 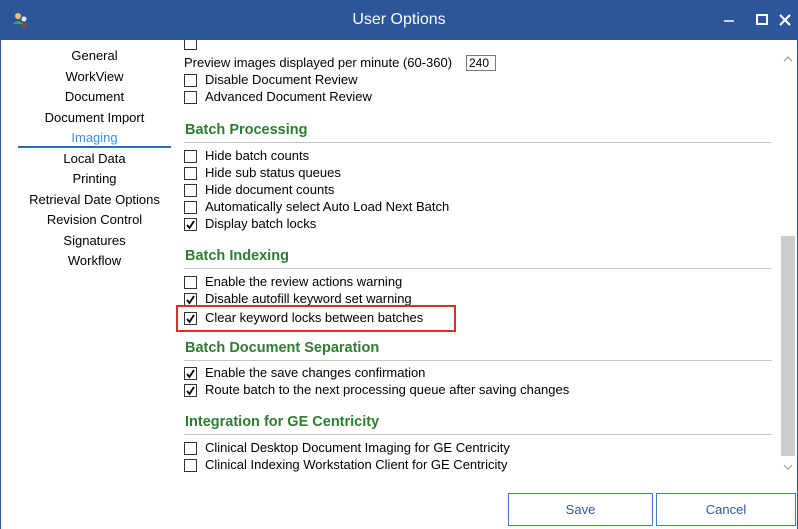 I want to click on checkbox-display-batch-locks, so click(x=190, y=224).